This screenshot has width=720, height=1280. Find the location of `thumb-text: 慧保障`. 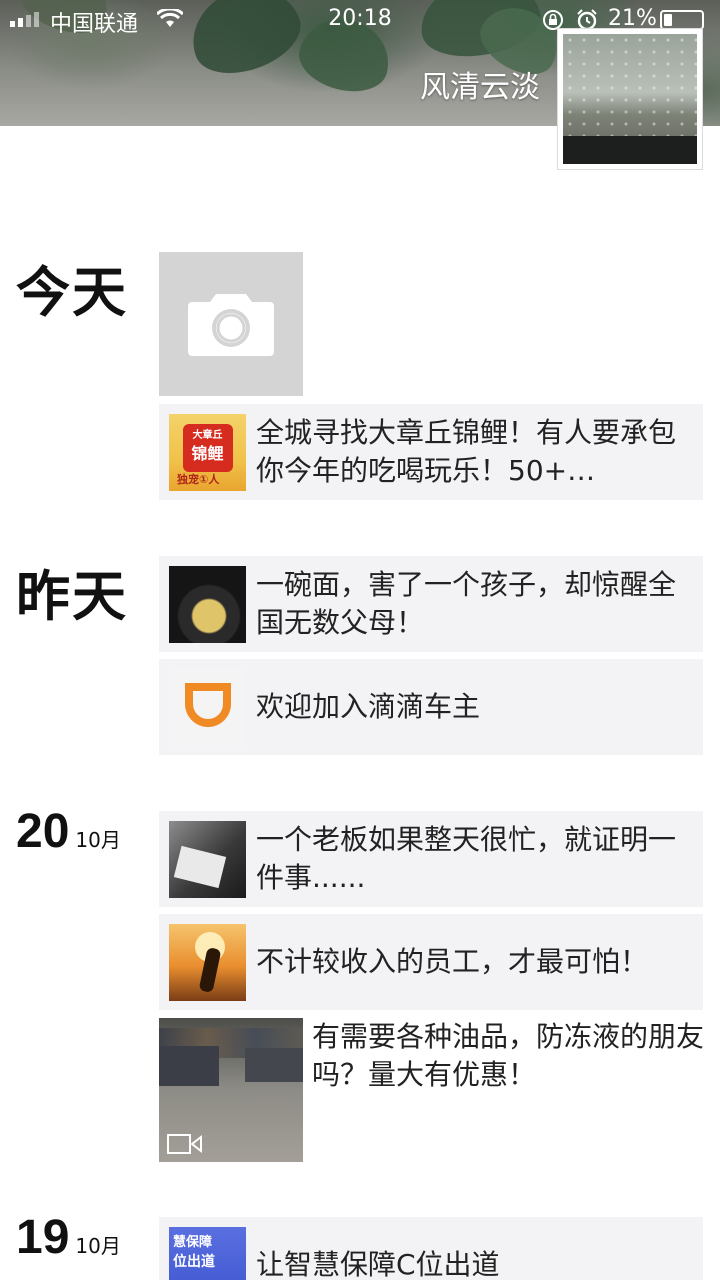

thumb-text: 慧保障 is located at coordinates (193, 1242).